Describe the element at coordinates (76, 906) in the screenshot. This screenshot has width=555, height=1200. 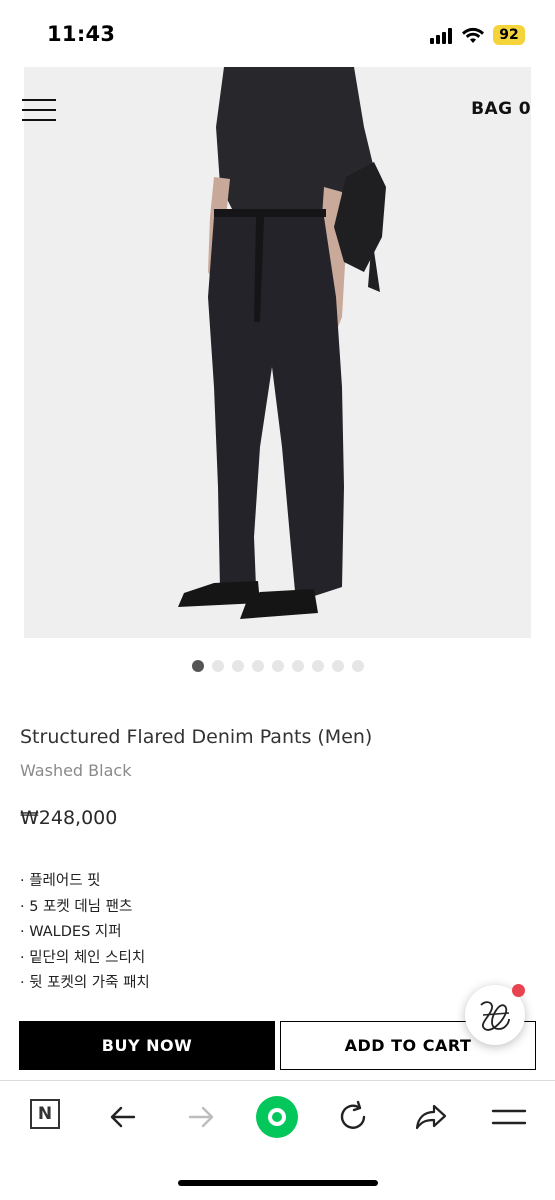
I see `feature-item: · 5 포켓 데님 팬츠` at that location.